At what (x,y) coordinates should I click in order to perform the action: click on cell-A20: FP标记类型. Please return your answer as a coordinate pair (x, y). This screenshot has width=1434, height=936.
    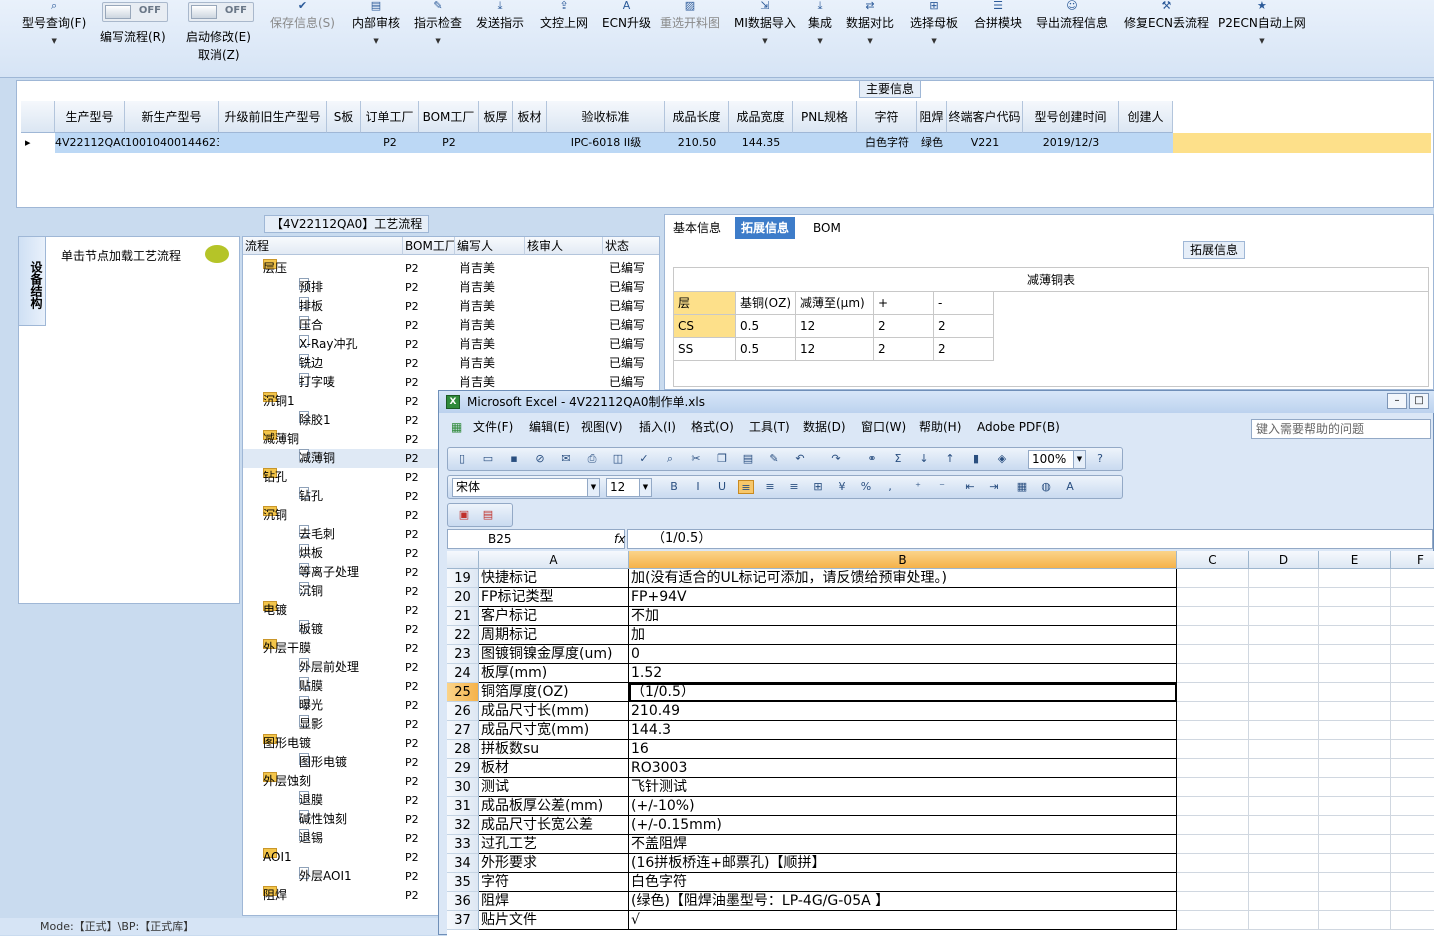
    Looking at the image, I should click on (554, 597).